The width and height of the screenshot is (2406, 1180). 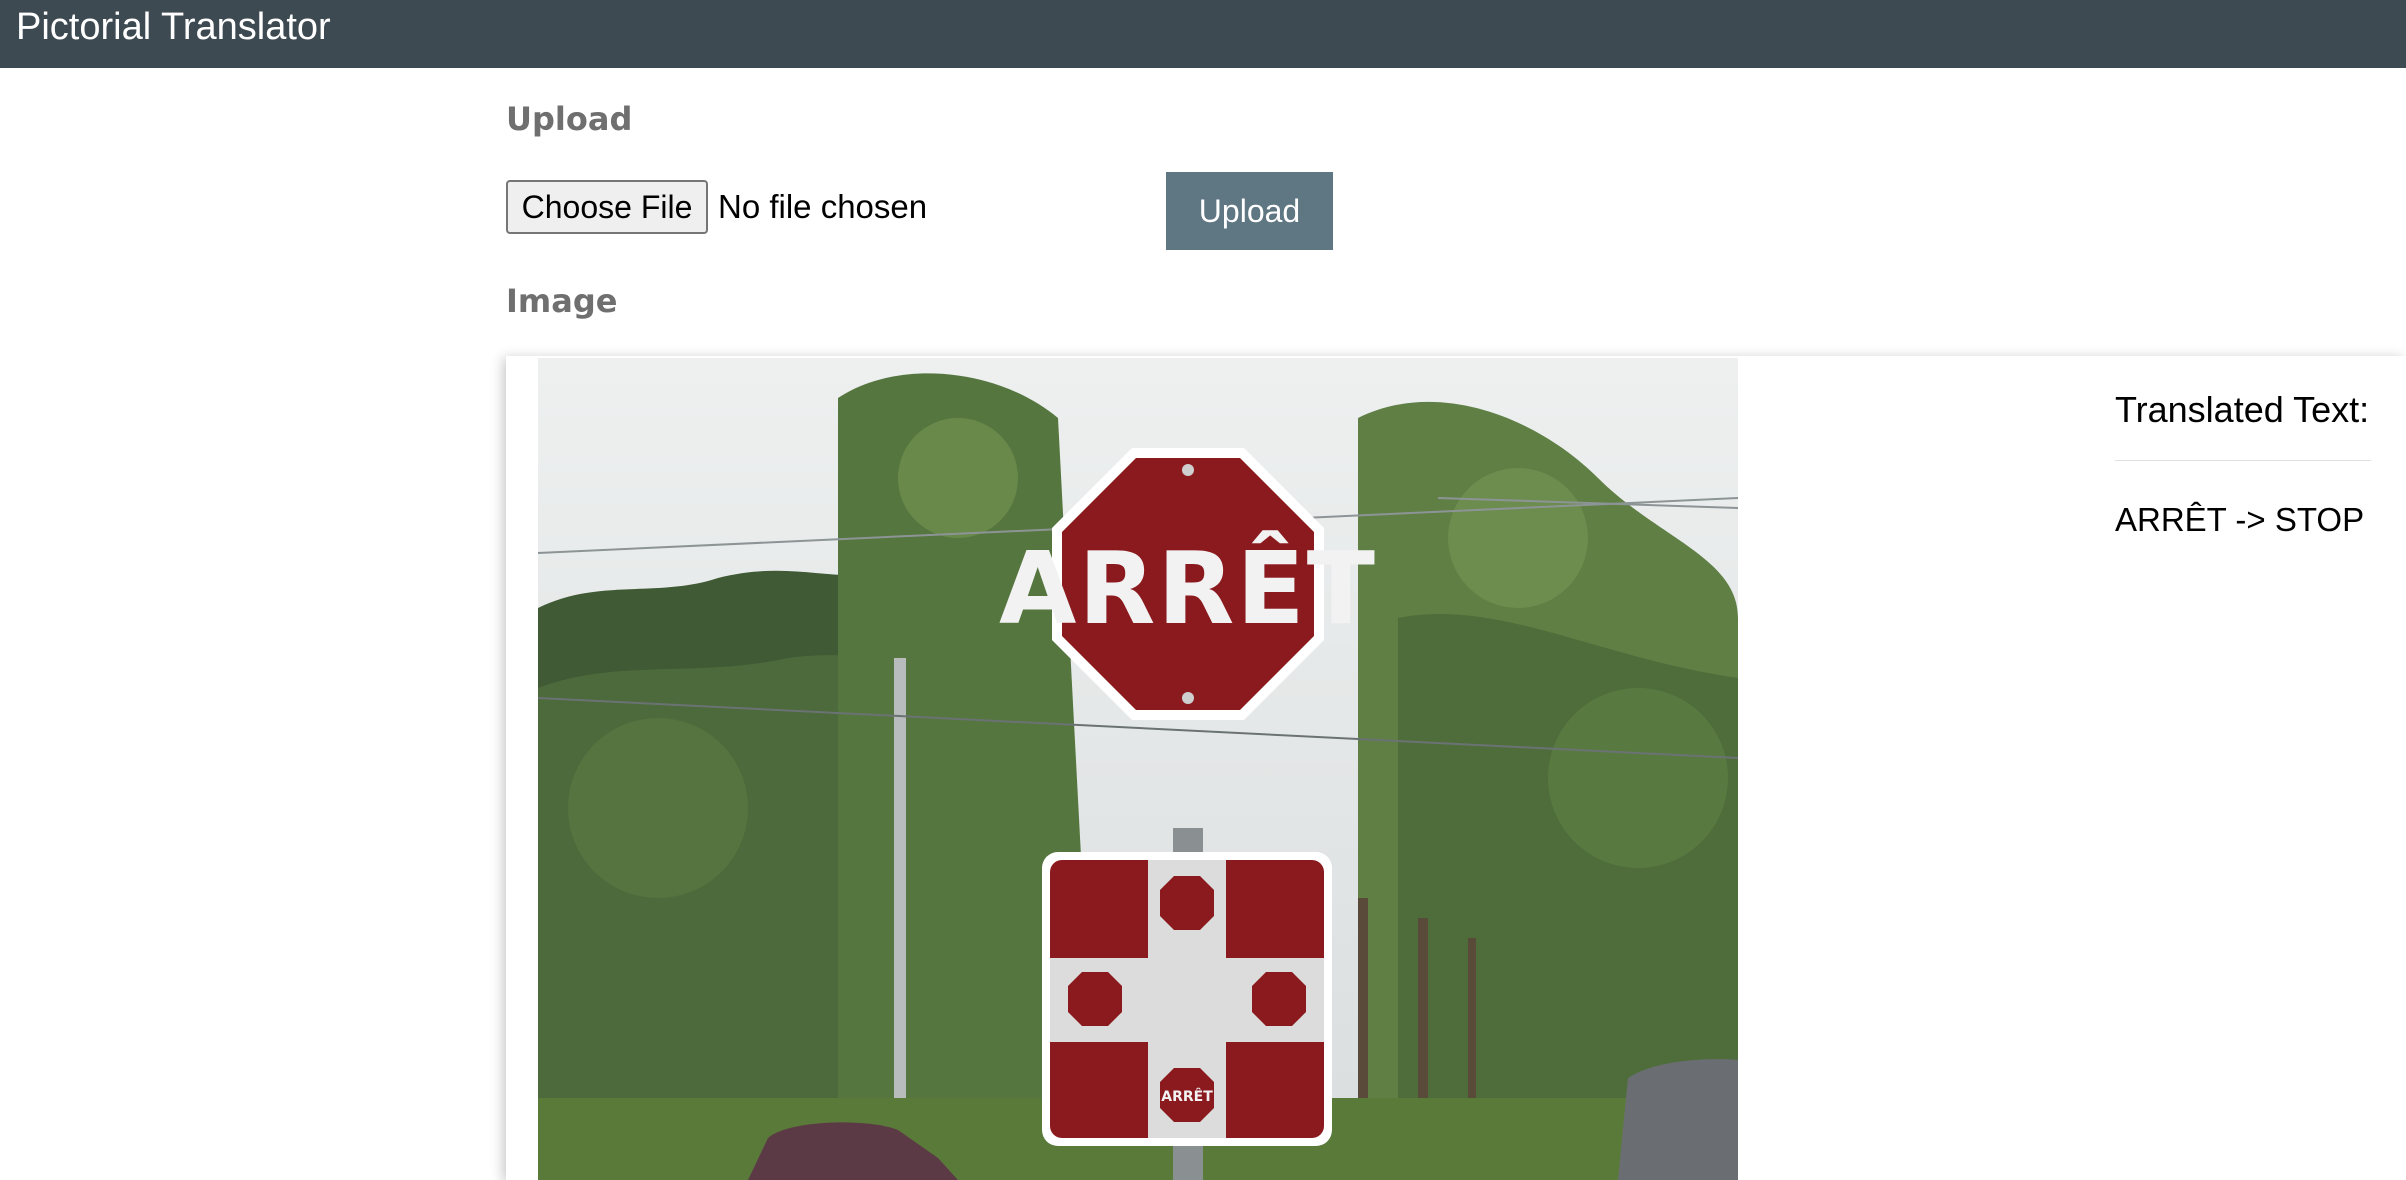 What do you see at coordinates (1187, 1096) in the screenshot?
I see `sub-sign-arret-text: ARRÊT` at bounding box center [1187, 1096].